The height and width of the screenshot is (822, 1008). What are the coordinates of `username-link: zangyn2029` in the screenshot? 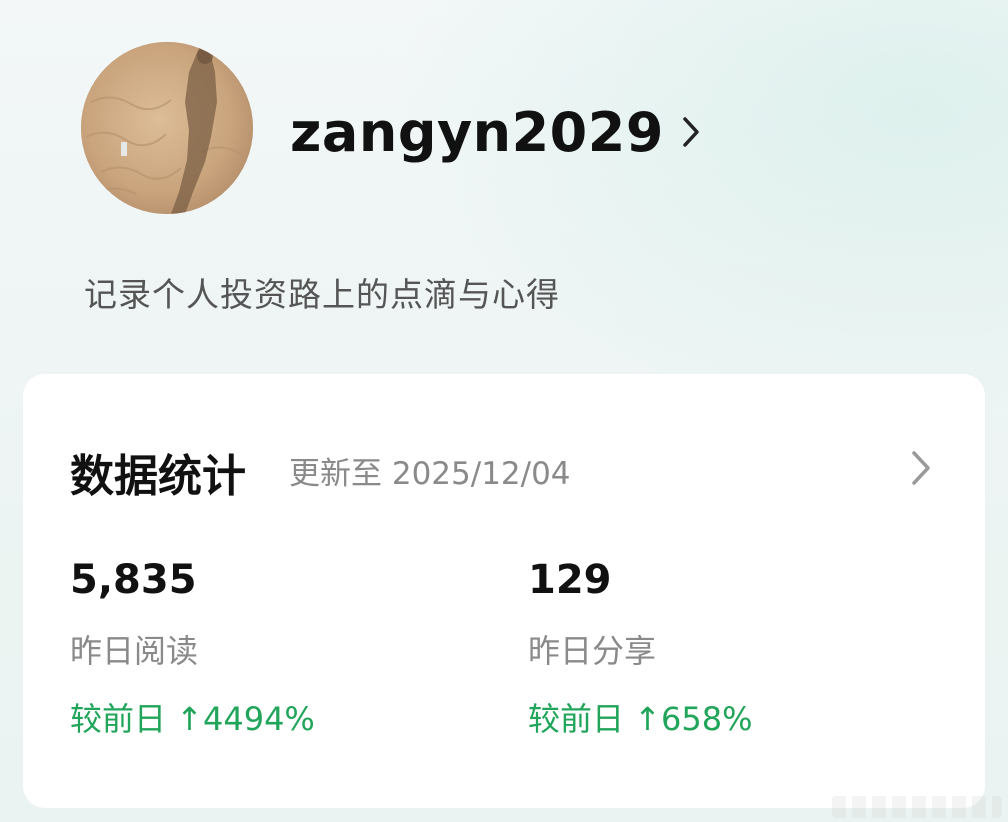 It's located at (497, 132).